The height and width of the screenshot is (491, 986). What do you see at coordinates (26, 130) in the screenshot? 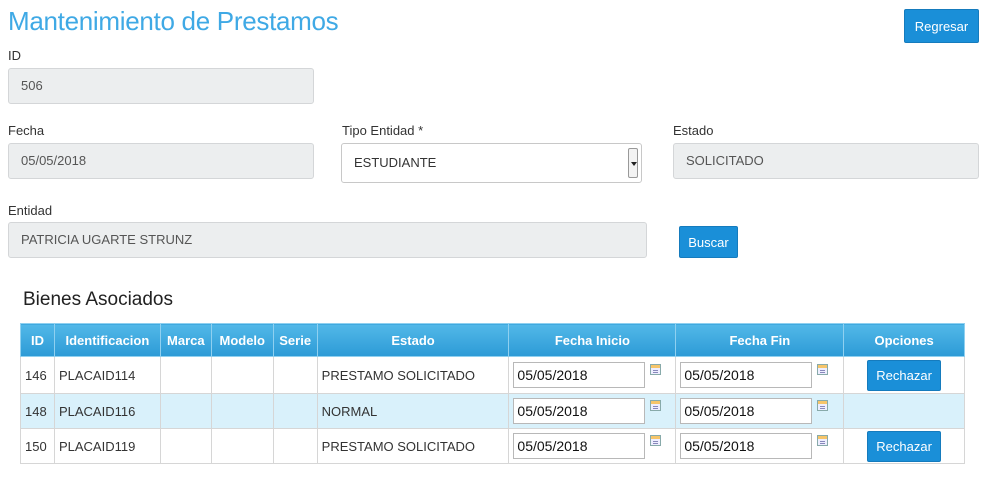
I see `fecha-label: Fecha` at bounding box center [26, 130].